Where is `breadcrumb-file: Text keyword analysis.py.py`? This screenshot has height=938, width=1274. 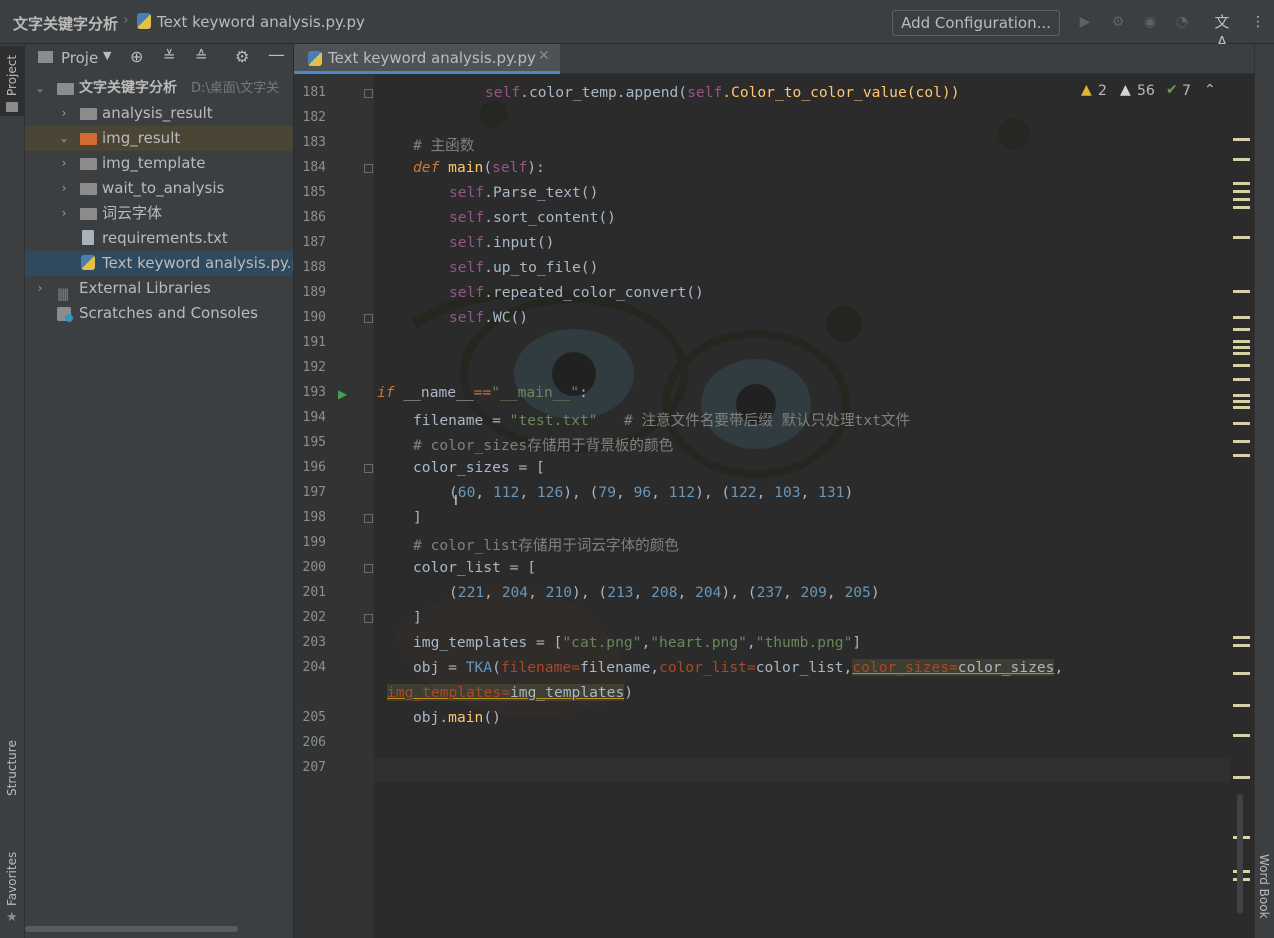 breadcrumb-file: Text keyword analysis.py.py is located at coordinates (261, 22).